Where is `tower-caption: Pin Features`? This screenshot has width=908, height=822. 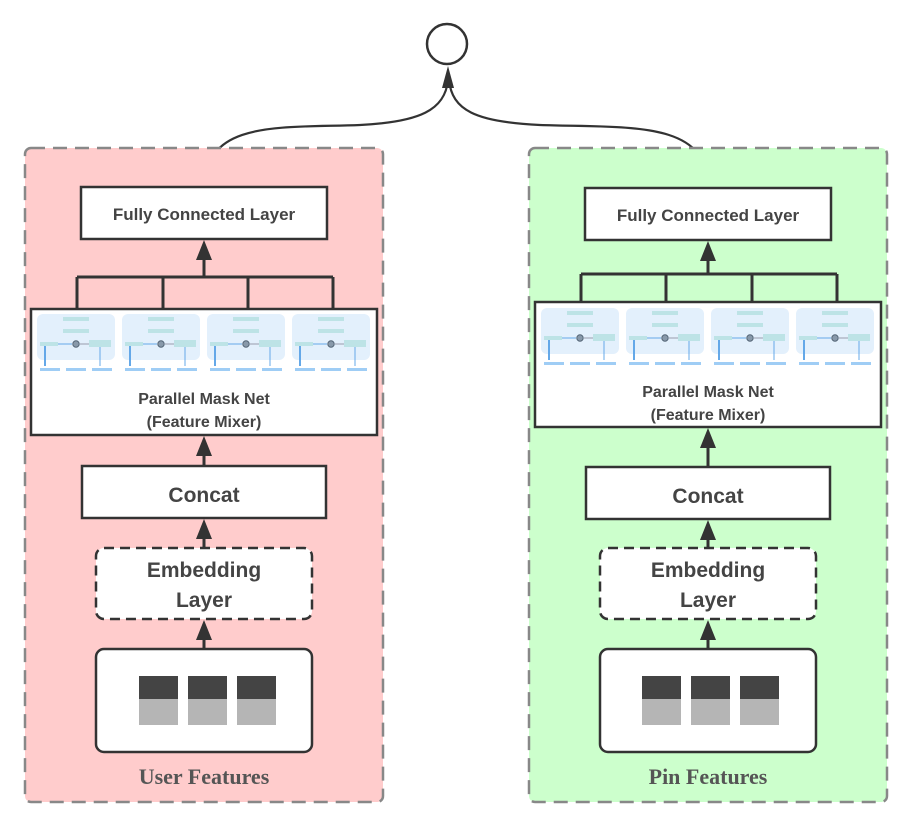 tower-caption: Pin Features is located at coordinates (708, 776).